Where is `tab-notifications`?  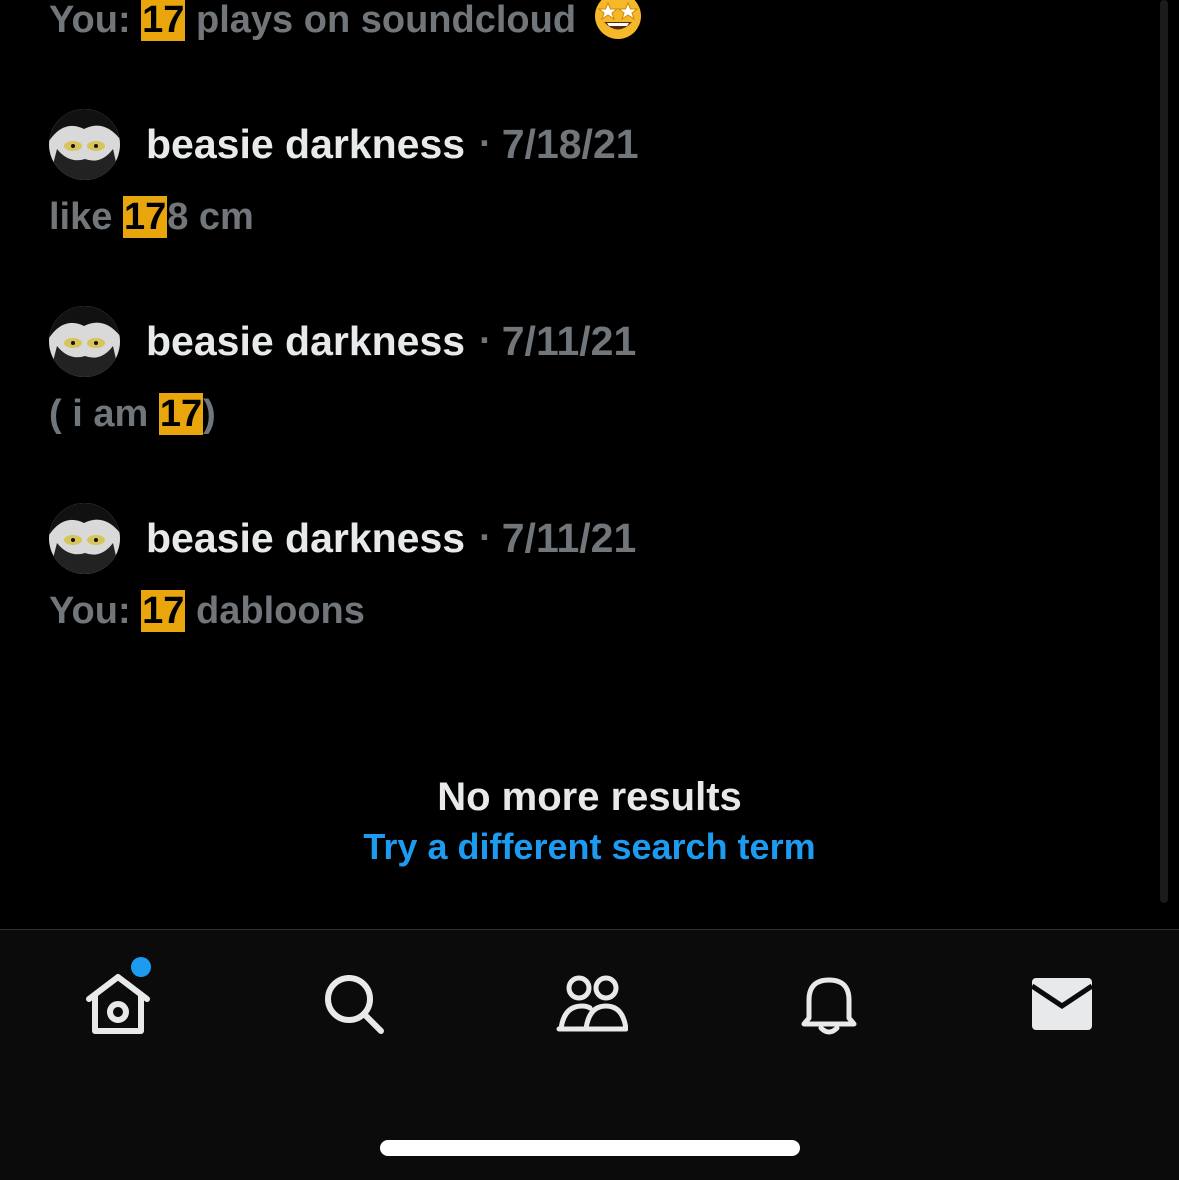 tab-notifications is located at coordinates (829, 1006).